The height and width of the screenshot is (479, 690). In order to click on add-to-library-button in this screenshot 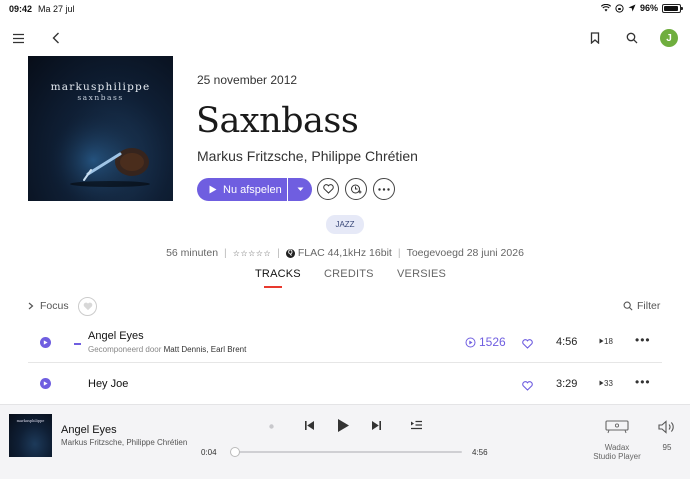, I will do `click(356, 189)`.